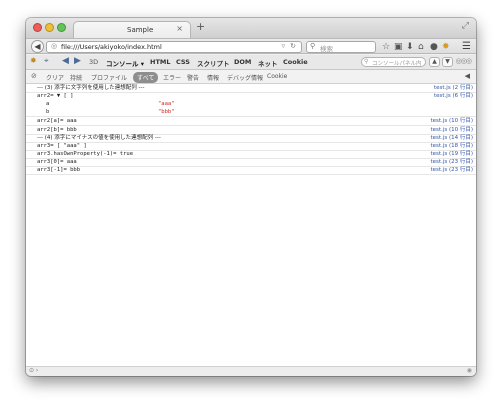 The width and height of the screenshot is (500, 411). What do you see at coordinates (166, 104) in the screenshot?
I see `property-value: "aaa"` at bounding box center [166, 104].